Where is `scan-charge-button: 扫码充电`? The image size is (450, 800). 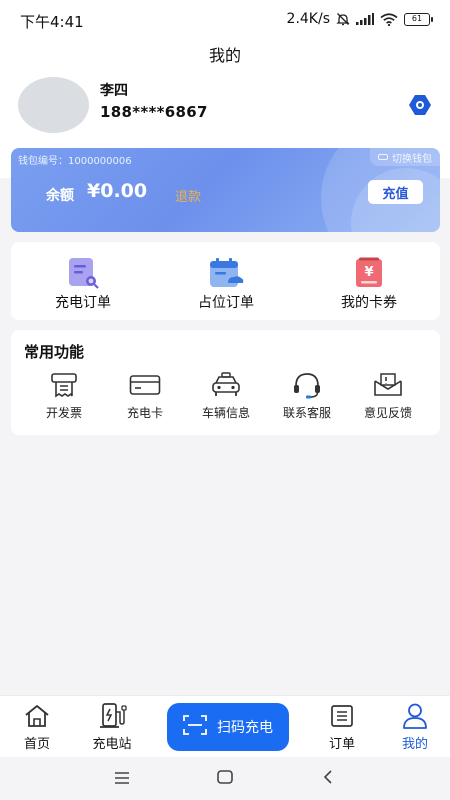 scan-charge-button: 扫码充电 is located at coordinates (228, 727).